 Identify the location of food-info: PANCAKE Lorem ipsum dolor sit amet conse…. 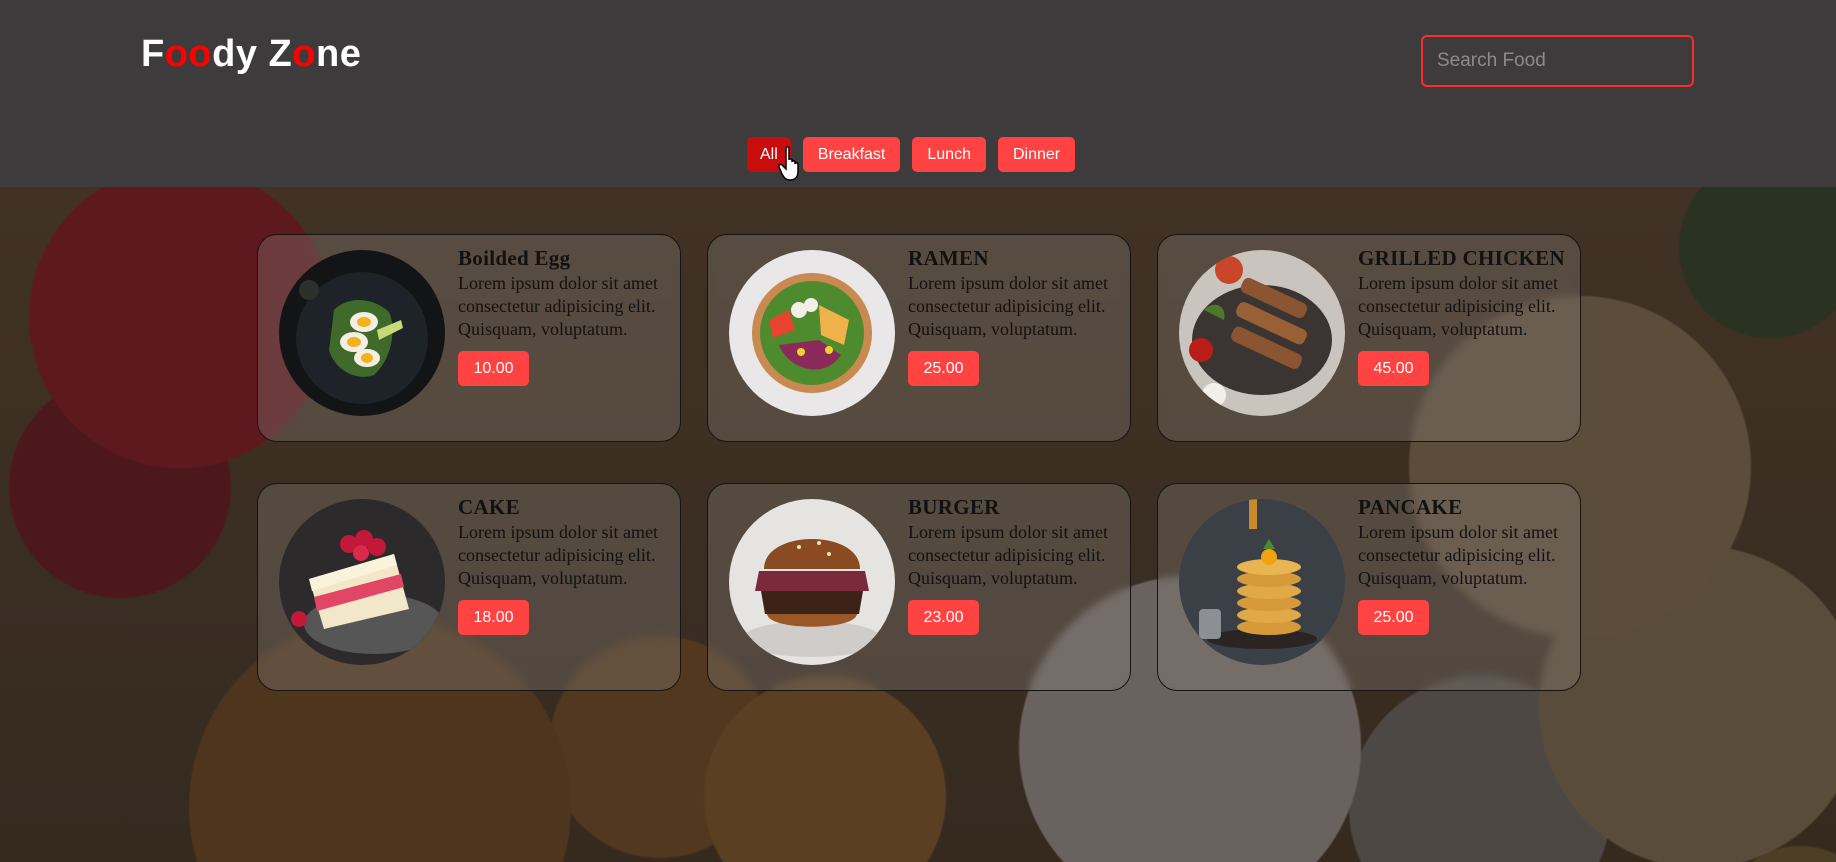
(1463, 564).